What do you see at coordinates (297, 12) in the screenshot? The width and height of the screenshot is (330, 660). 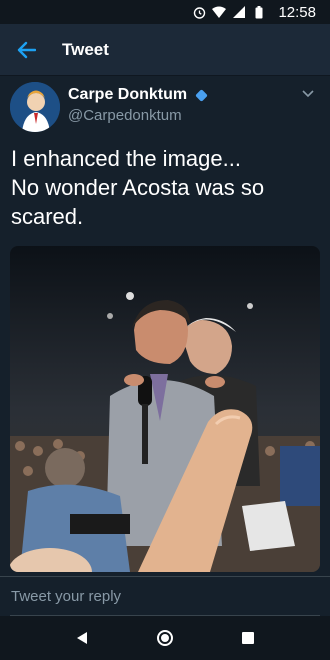 I see `status-time: 12:58` at bounding box center [297, 12].